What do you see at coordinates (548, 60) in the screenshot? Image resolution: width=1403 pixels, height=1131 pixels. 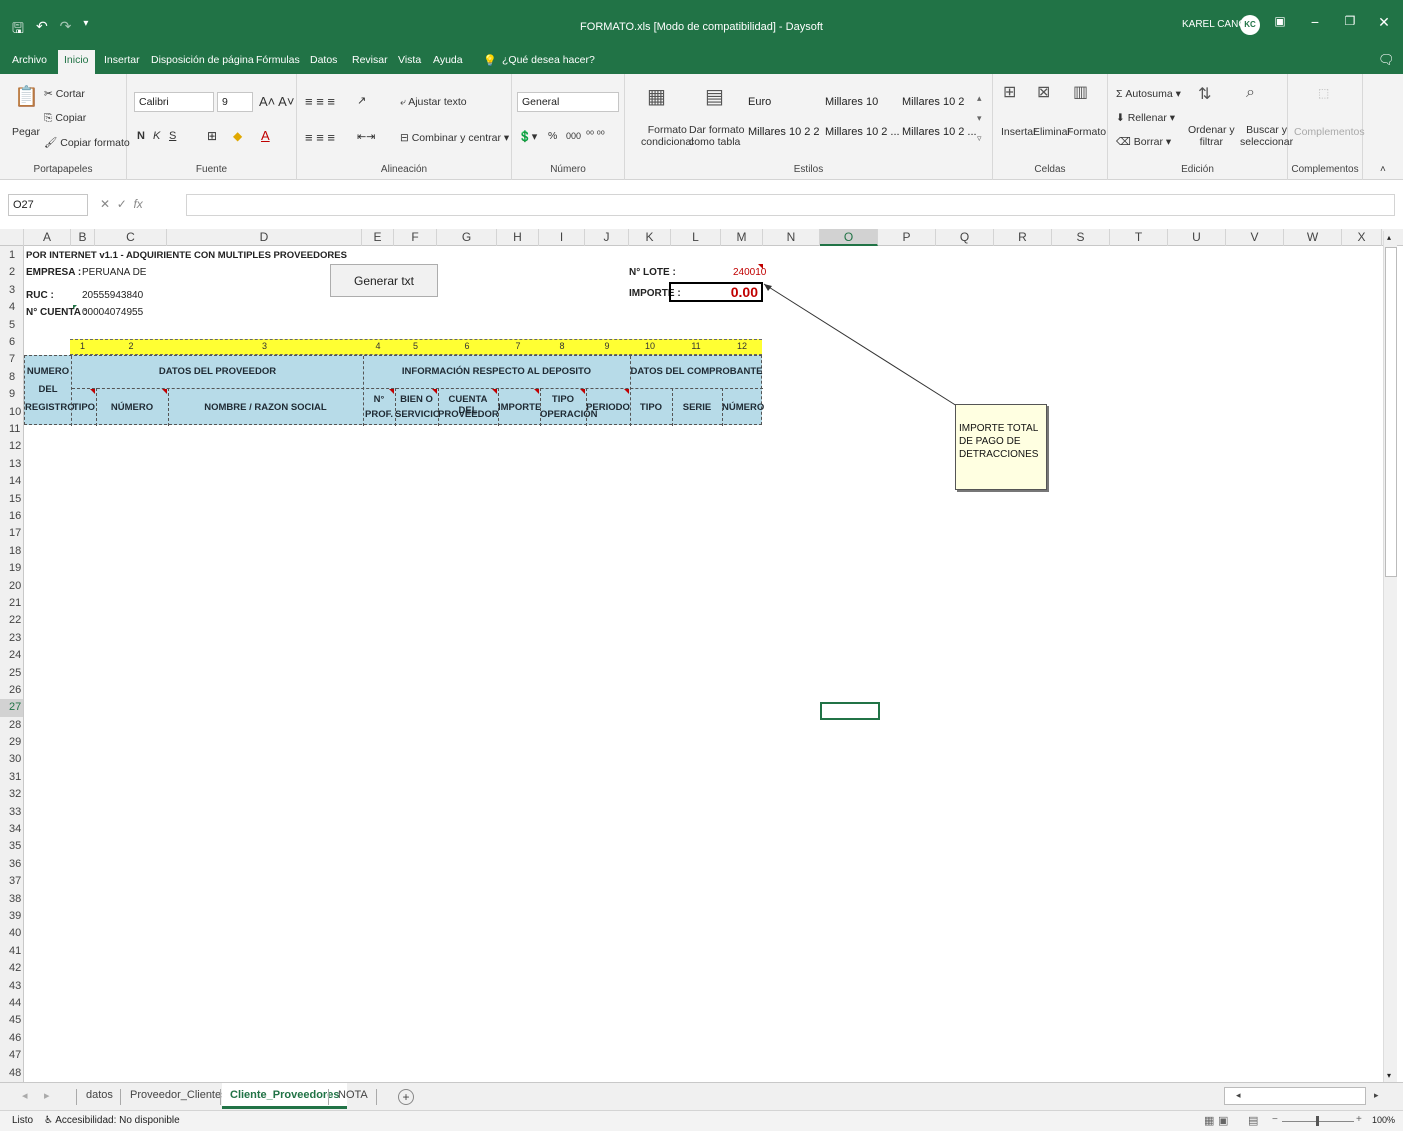 I see `tell-me-search: ¿Qué desea hacer?` at bounding box center [548, 60].